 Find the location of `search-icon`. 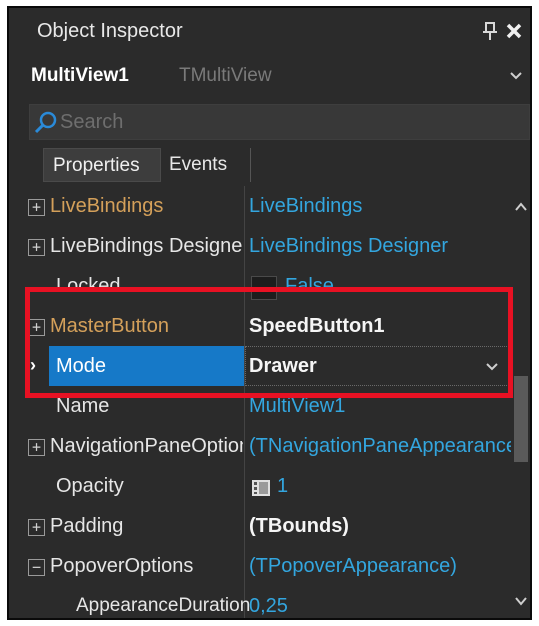

search-icon is located at coordinates (45, 122).